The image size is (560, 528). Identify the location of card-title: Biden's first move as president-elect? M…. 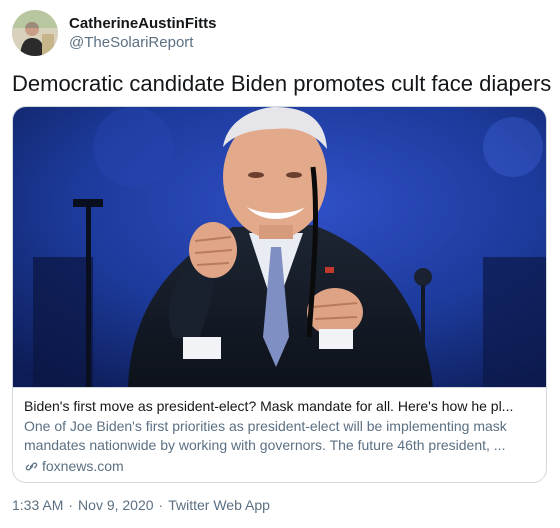
(279, 406).